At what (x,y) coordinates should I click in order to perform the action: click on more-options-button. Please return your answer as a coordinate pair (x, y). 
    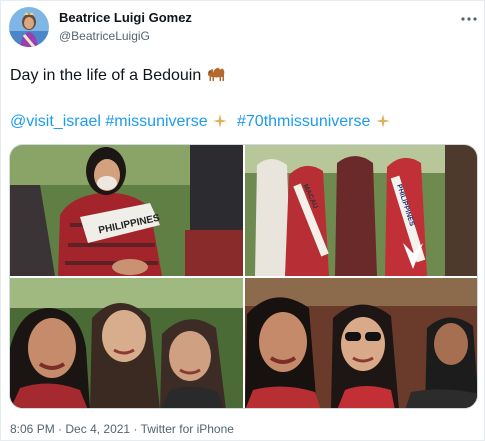
    Looking at the image, I should click on (469, 19).